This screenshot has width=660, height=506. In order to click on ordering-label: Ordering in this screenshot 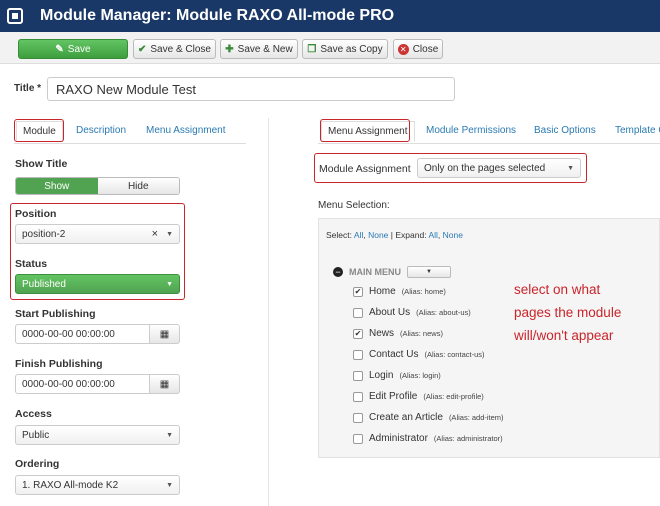, I will do `click(37, 464)`.